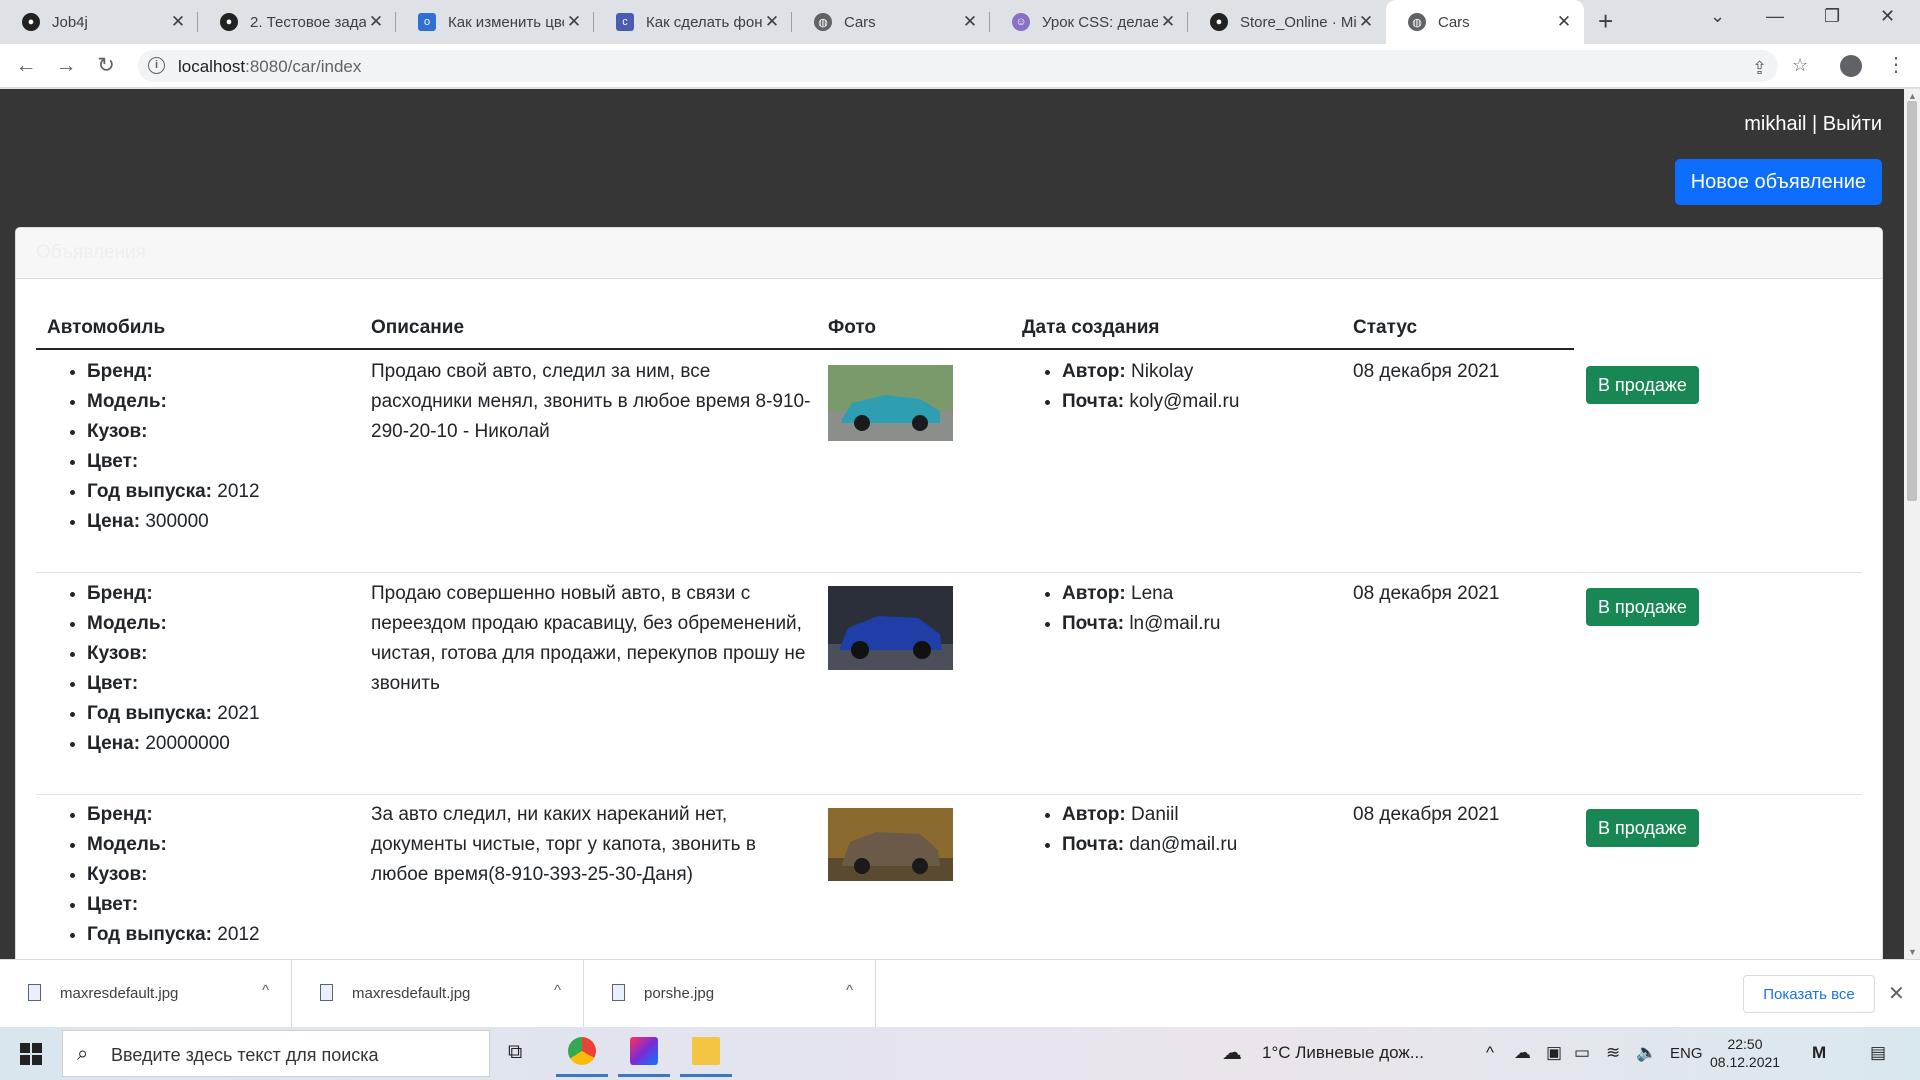 The width and height of the screenshot is (1920, 1080). Describe the element at coordinates (958, 66) in the screenshot. I see `address-bar: i localhost:8080/car/index ⇪` at that location.